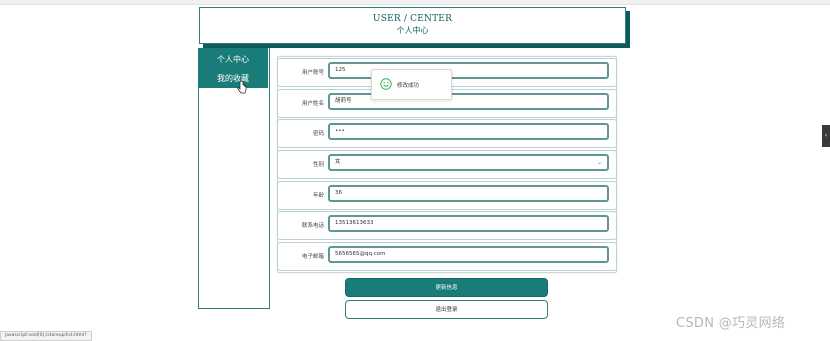 The width and height of the screenshot is (830, 341). What do you see at coordinates (233, 59) in the screenshot?
I see `sidebar-item-personal-center: 个人中心` at bounding box center [233, 59].